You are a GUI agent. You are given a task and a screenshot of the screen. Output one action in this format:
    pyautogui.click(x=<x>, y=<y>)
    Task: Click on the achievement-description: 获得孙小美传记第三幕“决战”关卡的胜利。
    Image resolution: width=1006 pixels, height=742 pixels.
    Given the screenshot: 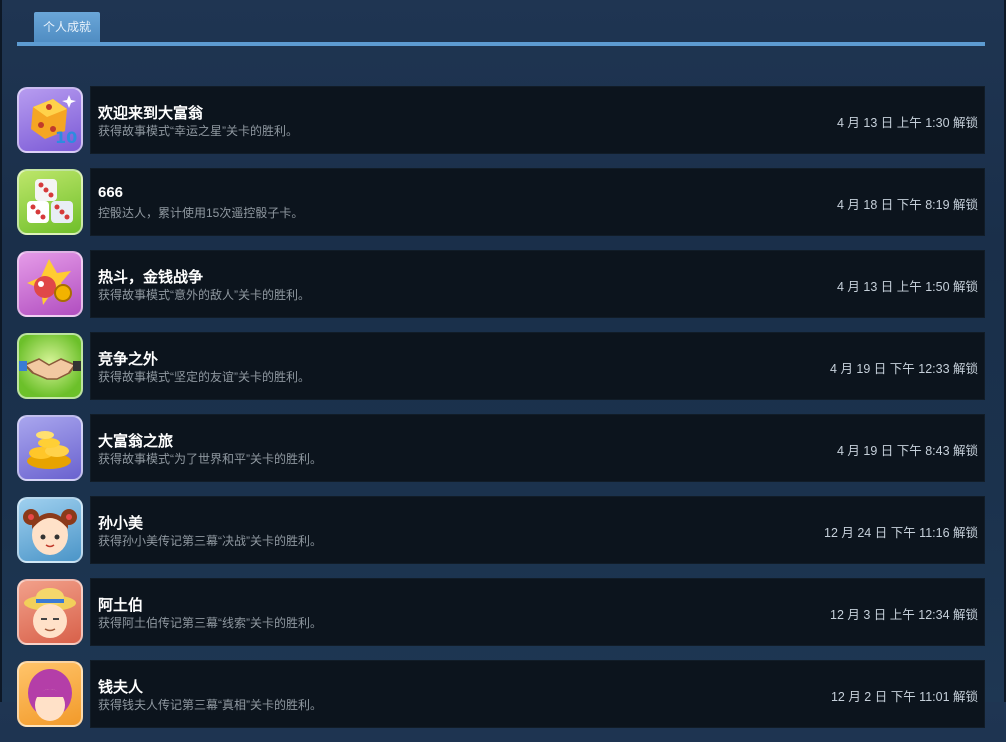 What is the action you would take?
    pyautogui.click(x=210, y=541)
    